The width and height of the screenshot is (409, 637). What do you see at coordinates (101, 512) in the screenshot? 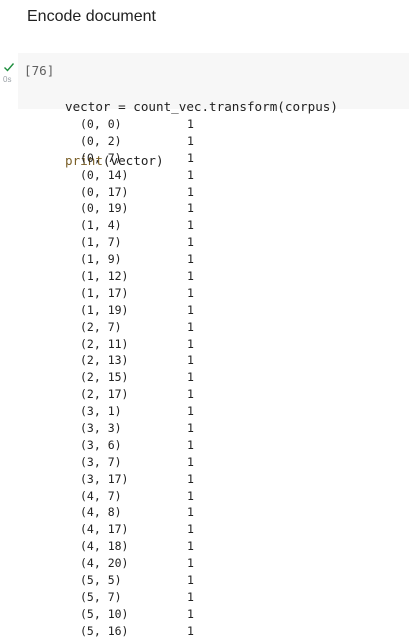
I see `sparse-index: (4, 8)` at bounding box center [101, 512].